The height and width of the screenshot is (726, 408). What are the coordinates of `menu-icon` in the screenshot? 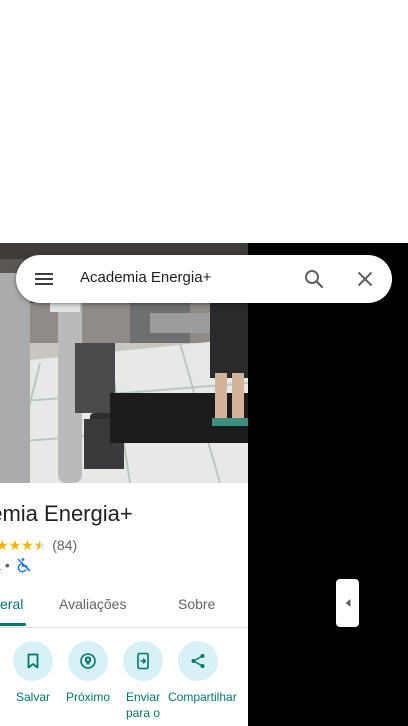 It's located at (44, 279).